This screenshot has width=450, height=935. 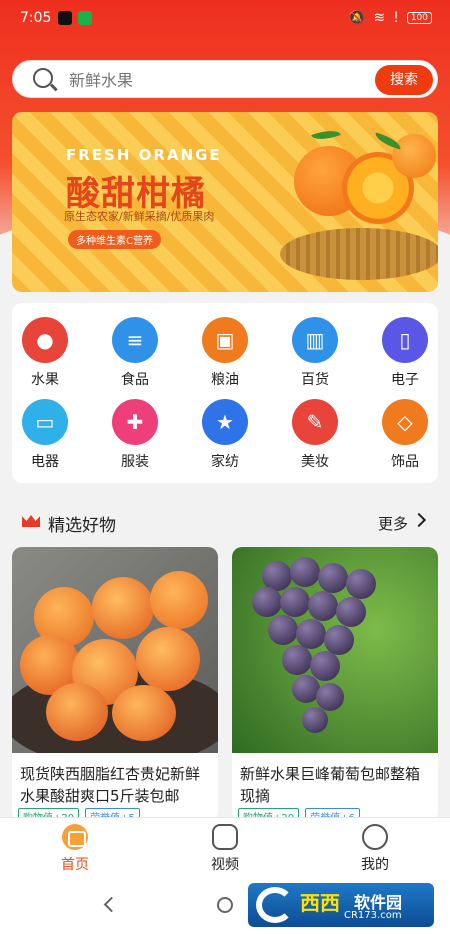 What do you see at coordinates (36, 18) in the screenshot?
I see `status-time: 7:05` at bounding box center [36, 18].